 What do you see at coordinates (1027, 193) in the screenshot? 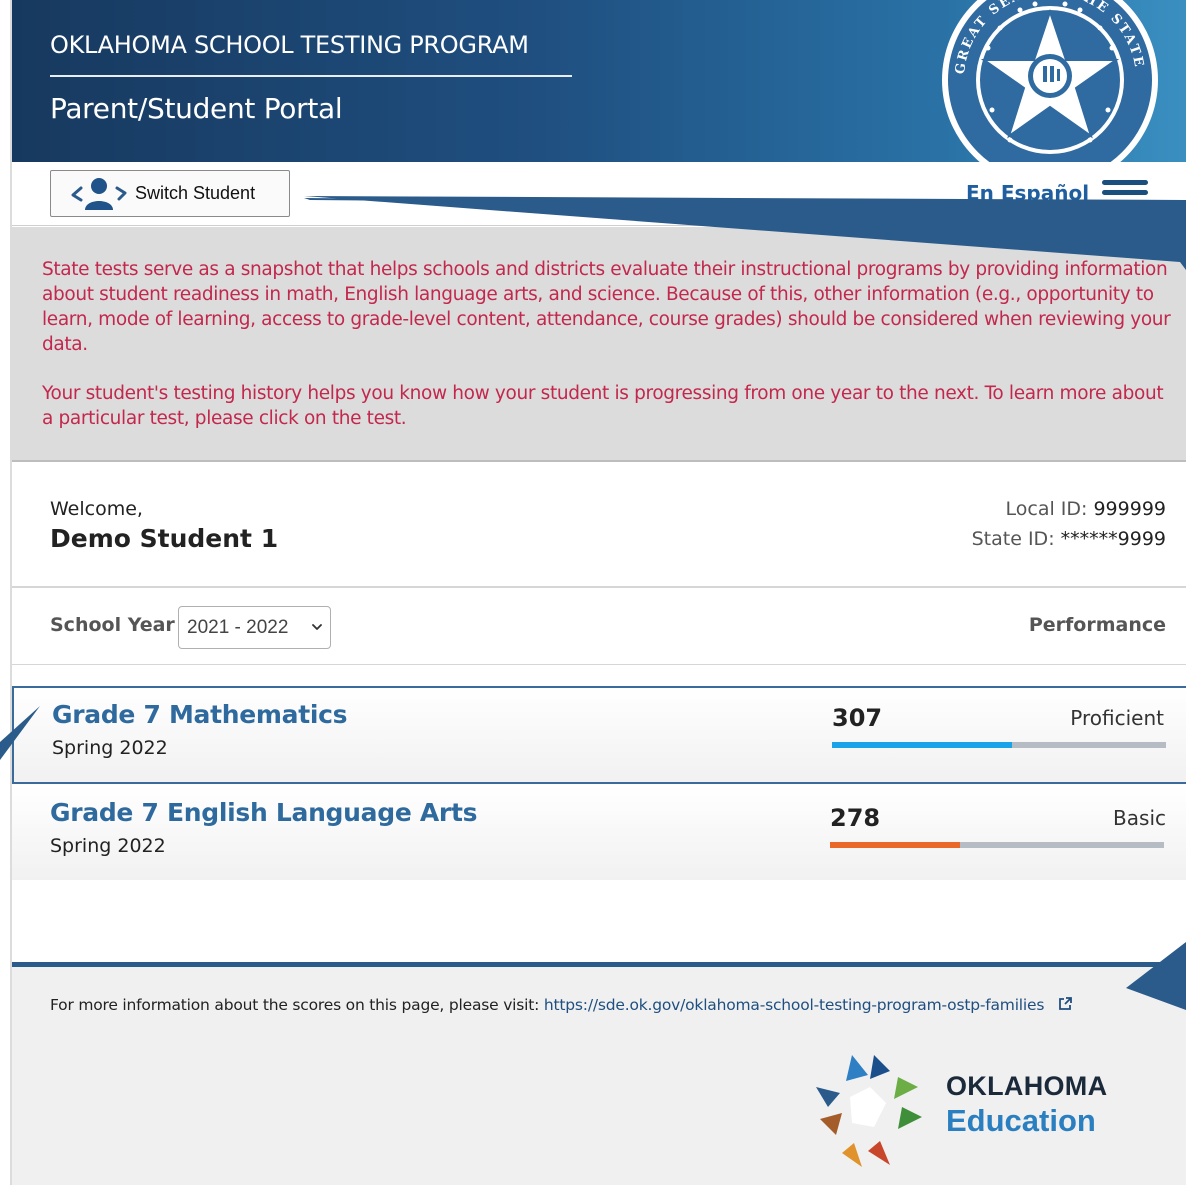
I see `spanish-language-link: En Español` at bounding box center [1027, 193].